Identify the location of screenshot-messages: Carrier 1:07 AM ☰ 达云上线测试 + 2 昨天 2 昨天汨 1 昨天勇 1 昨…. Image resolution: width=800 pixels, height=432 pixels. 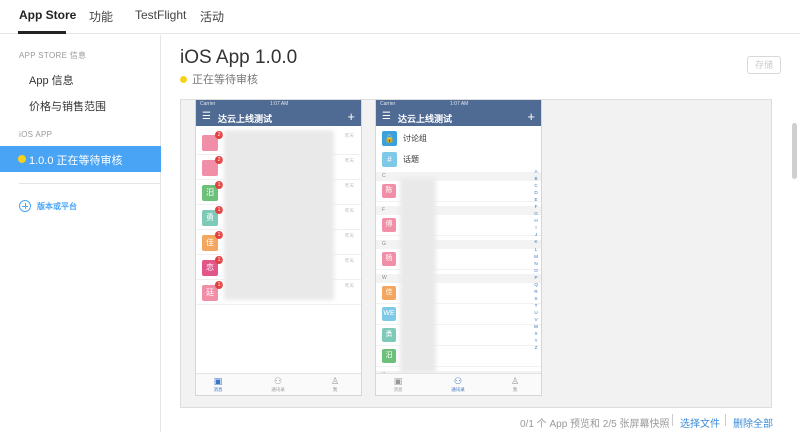
(278, 248).